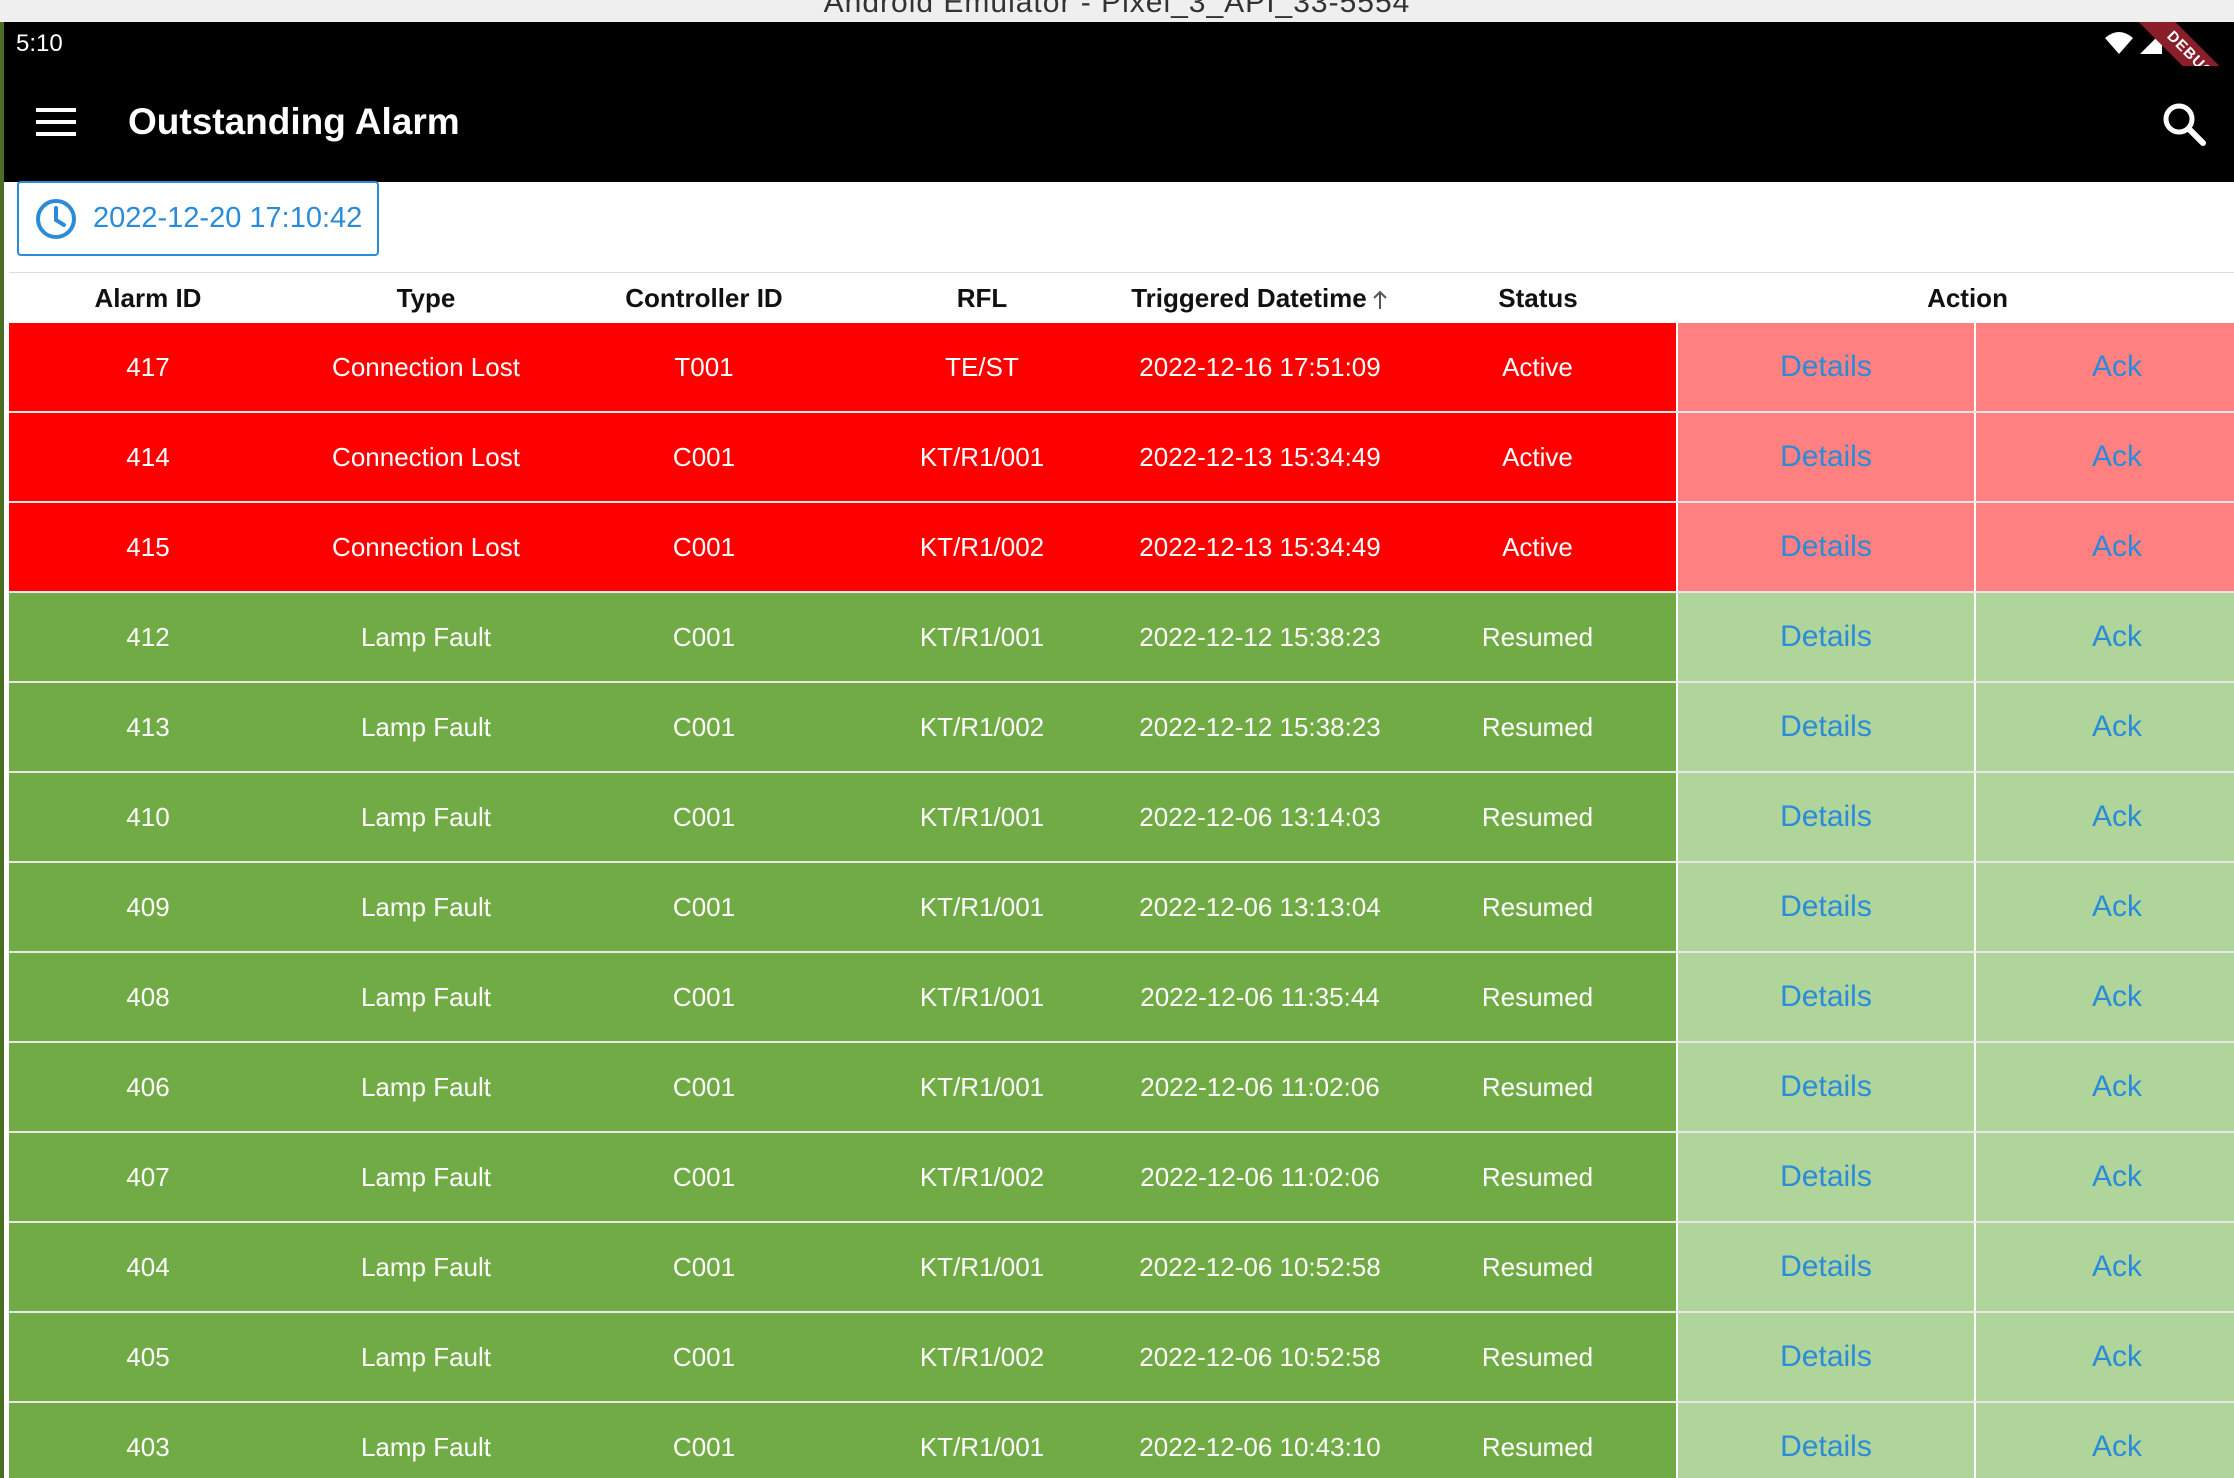  I want to click on clock-icon, so click(56, 218).